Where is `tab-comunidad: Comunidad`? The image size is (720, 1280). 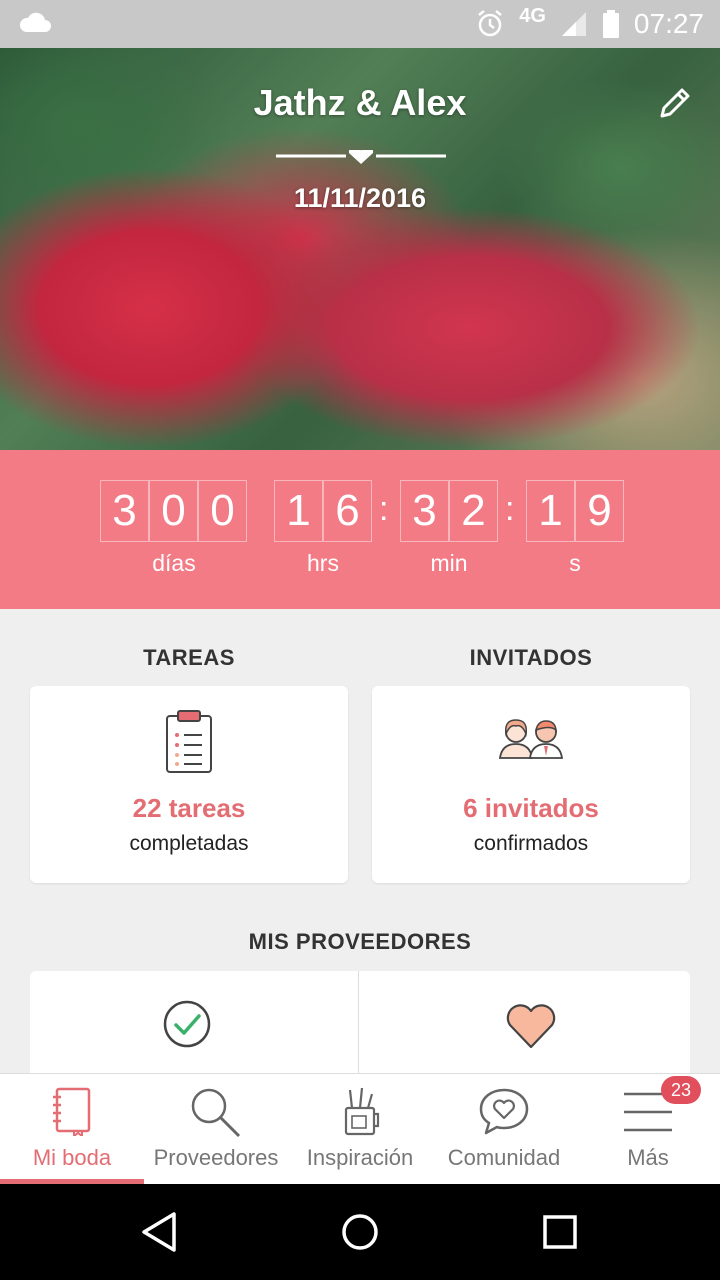
tab-comunidad: Comunidad is located at coordinates (504, 1129).